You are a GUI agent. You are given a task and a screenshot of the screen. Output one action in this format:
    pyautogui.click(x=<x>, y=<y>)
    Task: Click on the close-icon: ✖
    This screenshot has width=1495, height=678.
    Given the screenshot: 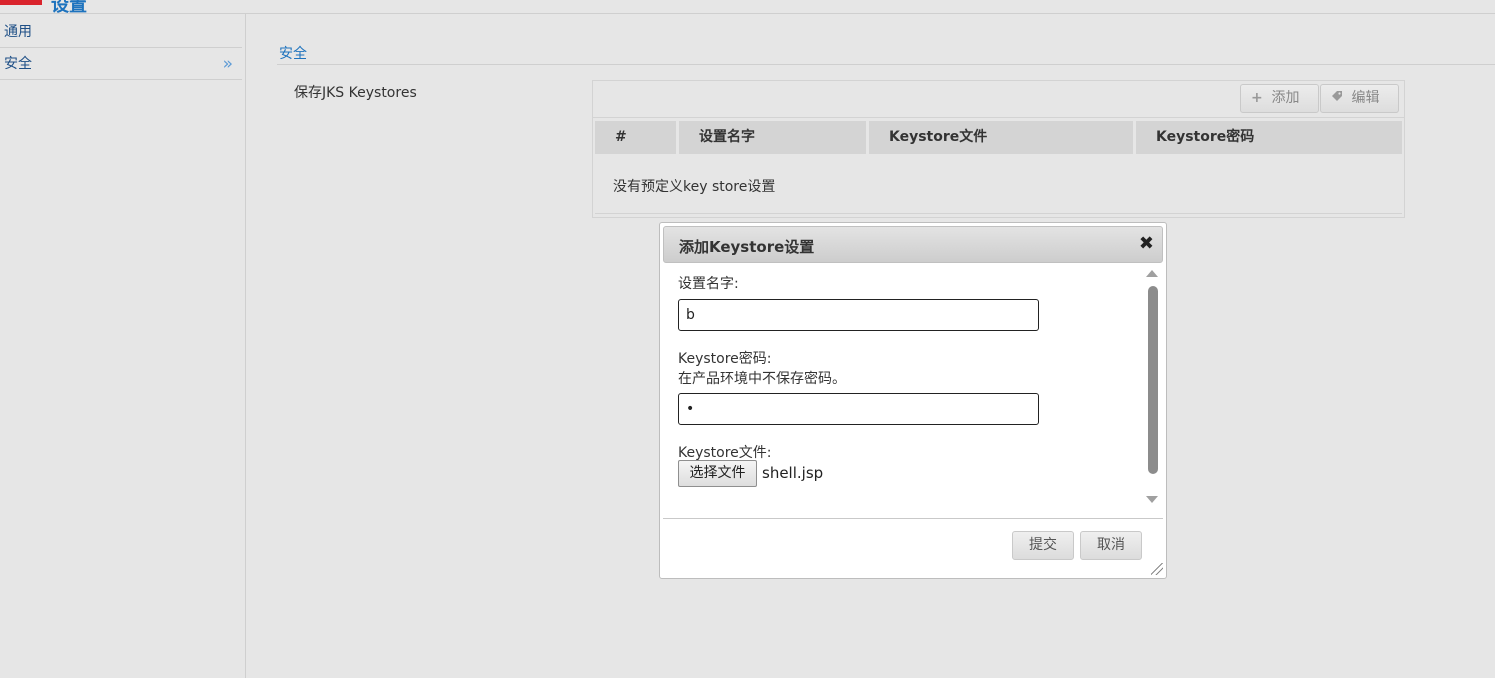 What is the action you would take?
    pyautogui.click(x=1146, y=243)
    